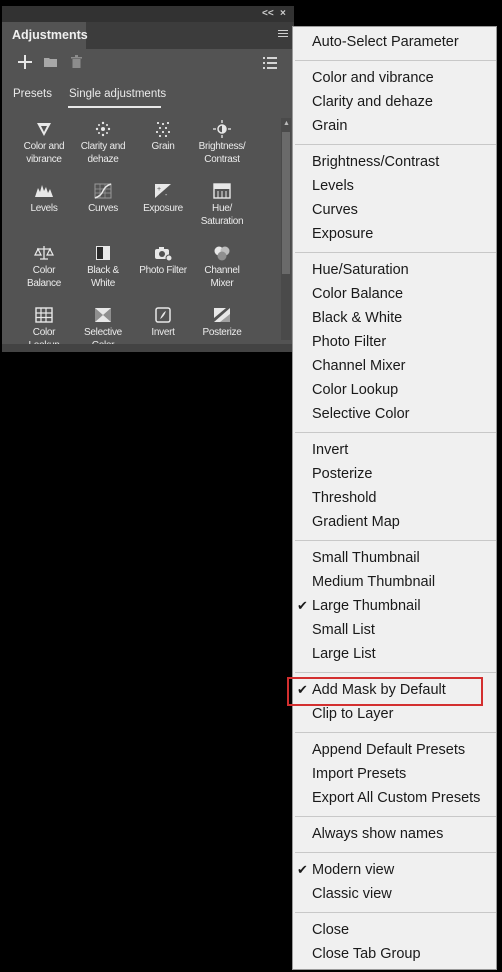  What do you see at coordinates (394, 163) in the screenshot?
I see `menu-item-brightness-contrast: Brightness/Contrast` at bounding box center [394, 163].